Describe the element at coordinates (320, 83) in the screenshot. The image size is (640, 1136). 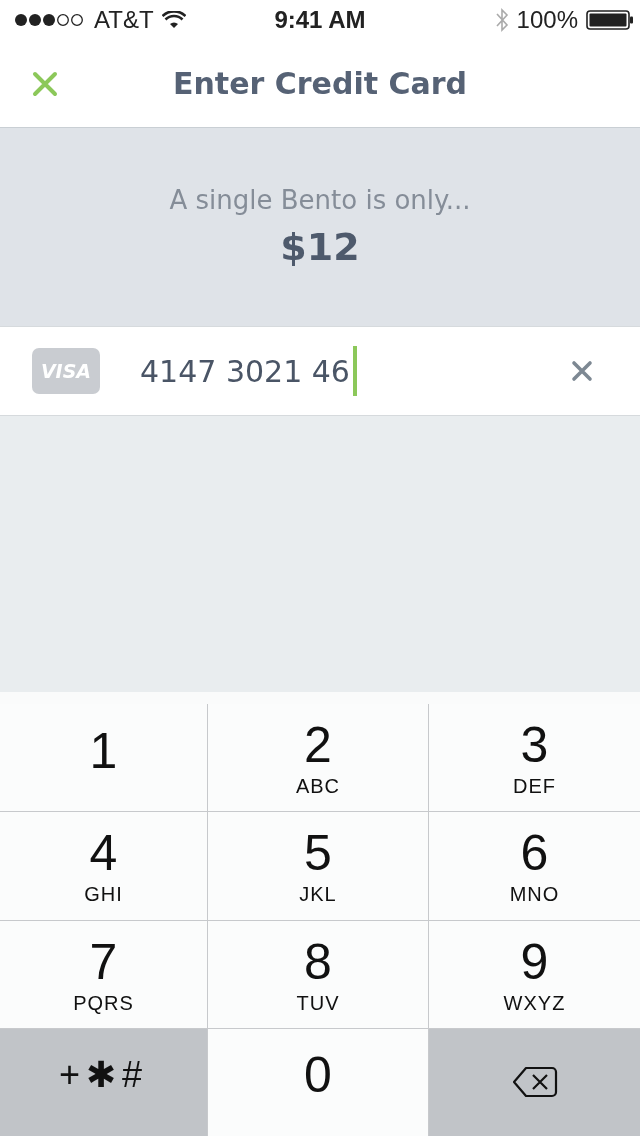
I see `screen-title: Enter Credit Card` at that location.